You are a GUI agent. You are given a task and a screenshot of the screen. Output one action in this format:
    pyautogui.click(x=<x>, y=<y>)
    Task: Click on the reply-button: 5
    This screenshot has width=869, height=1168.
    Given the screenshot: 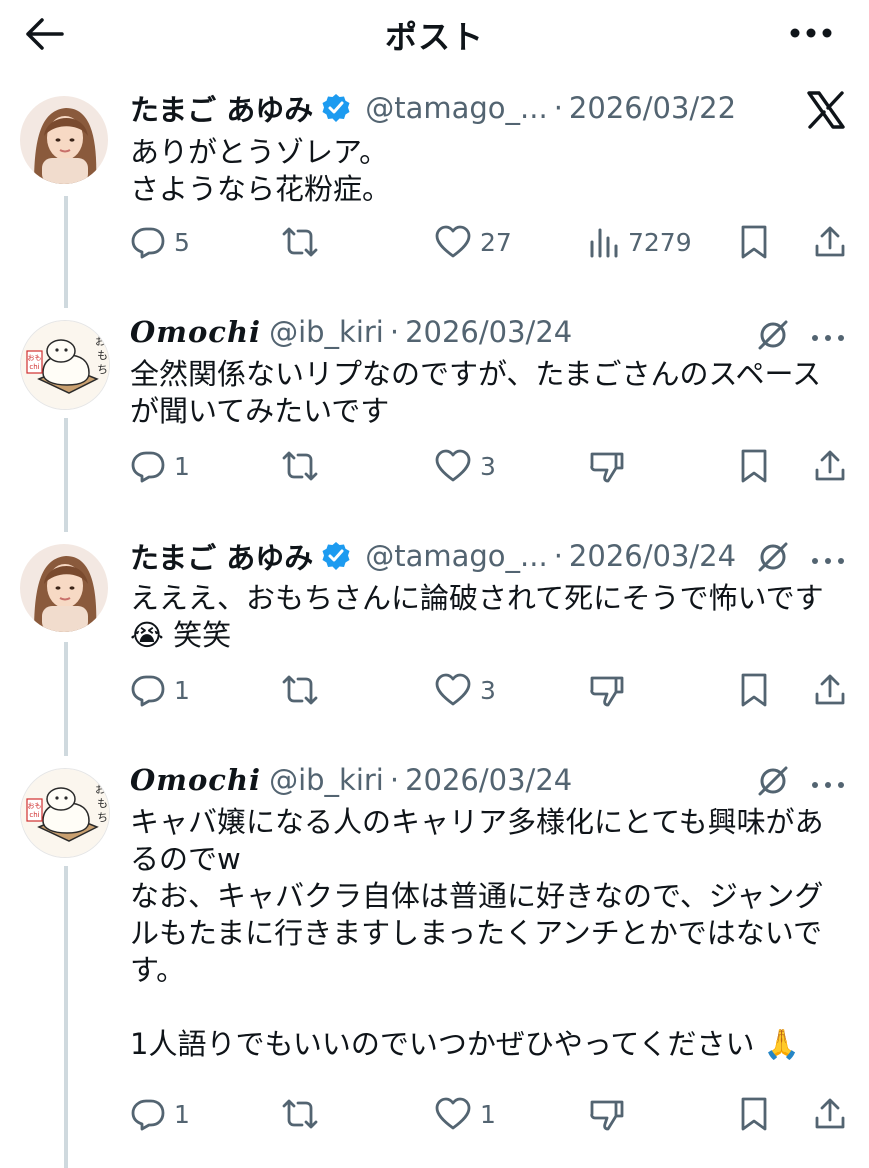 What is the action you would take?
    pyautogui.click(x=160, y=242)
    